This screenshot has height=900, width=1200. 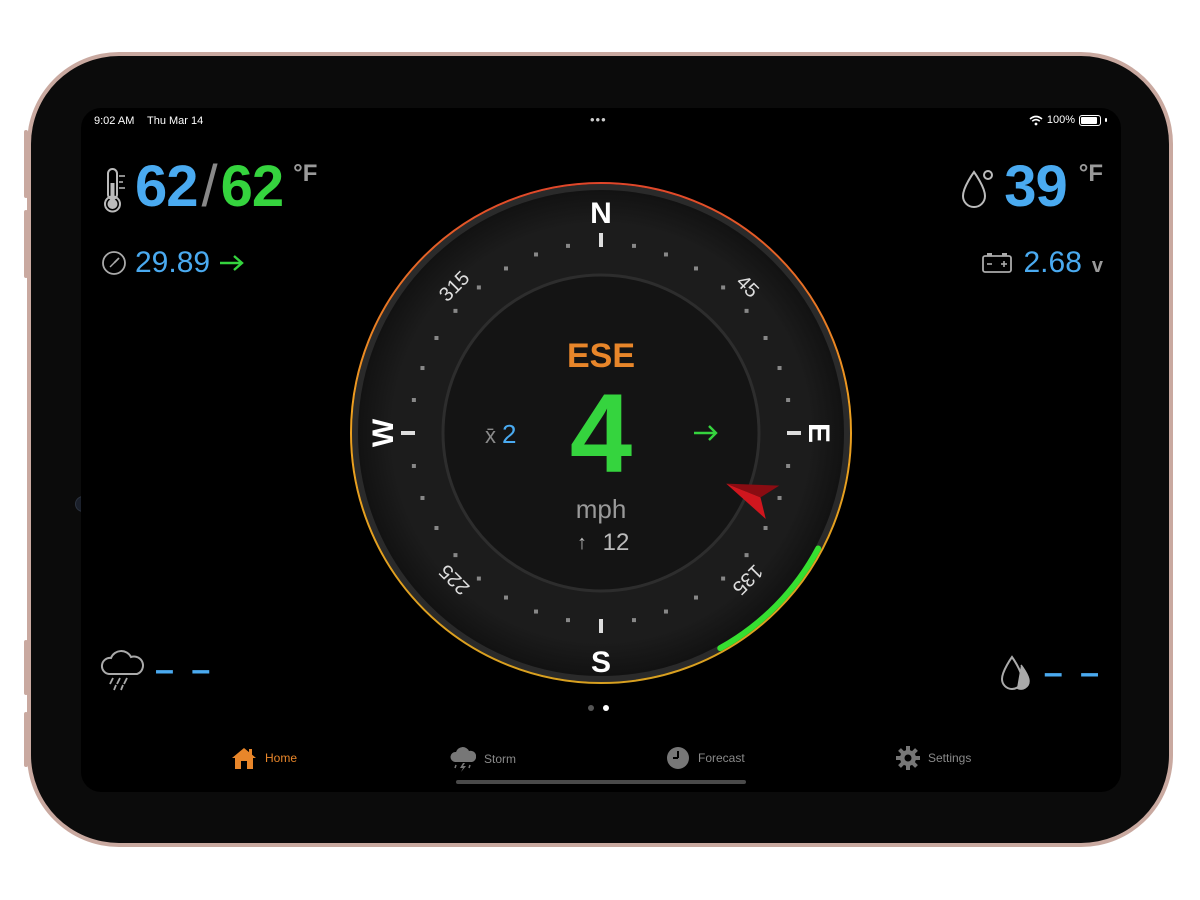 I want to click on feels-like-value: 62, so click(x=252, y=186).